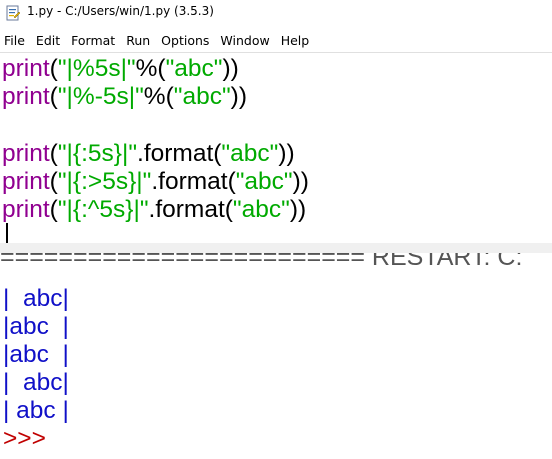 The height and width of the screenshot is (459, 552). I want to click on string-literal: "|%5s|", so click(96, 68).